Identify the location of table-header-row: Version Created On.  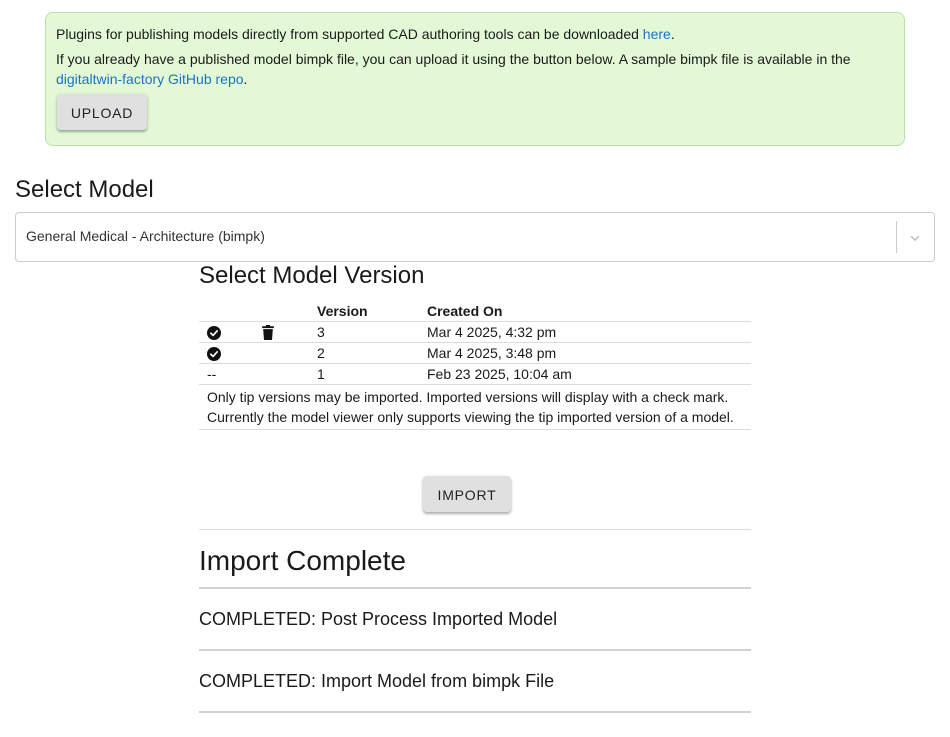
(475, 311).